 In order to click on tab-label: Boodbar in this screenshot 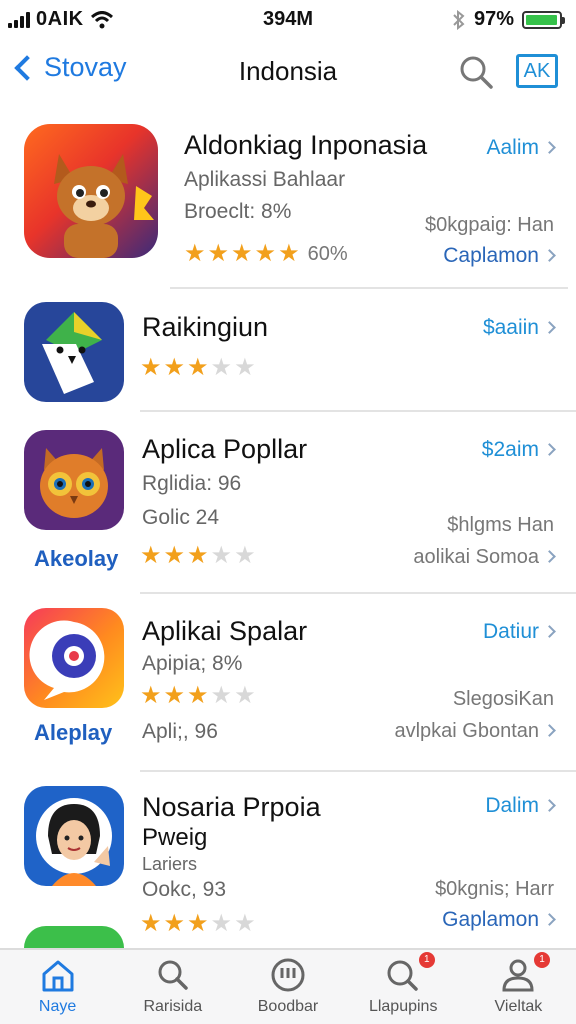, I will do `click(288, 1006)`.